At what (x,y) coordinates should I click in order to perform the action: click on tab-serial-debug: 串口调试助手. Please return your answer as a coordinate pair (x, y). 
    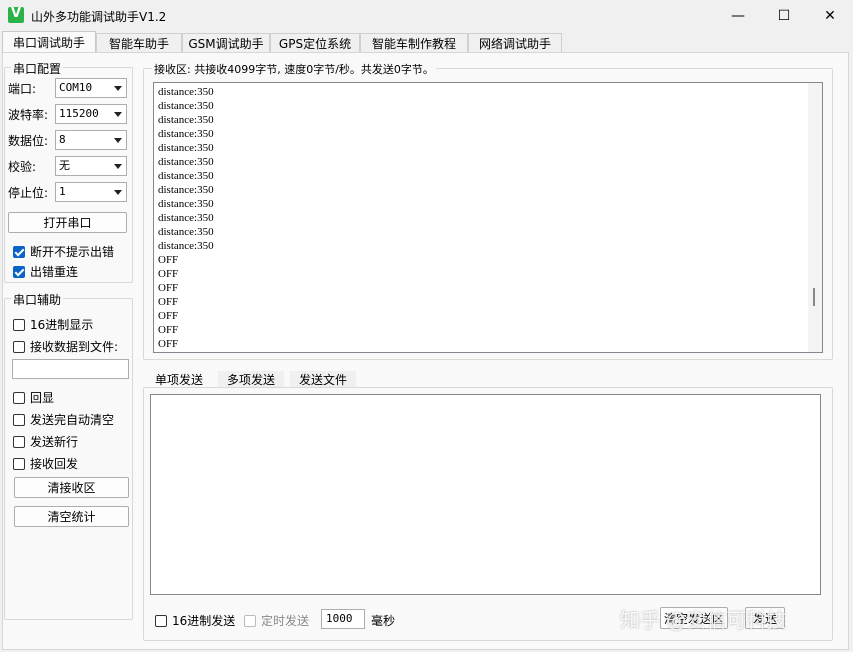
    Looking at the image, I should click on (49, 42).